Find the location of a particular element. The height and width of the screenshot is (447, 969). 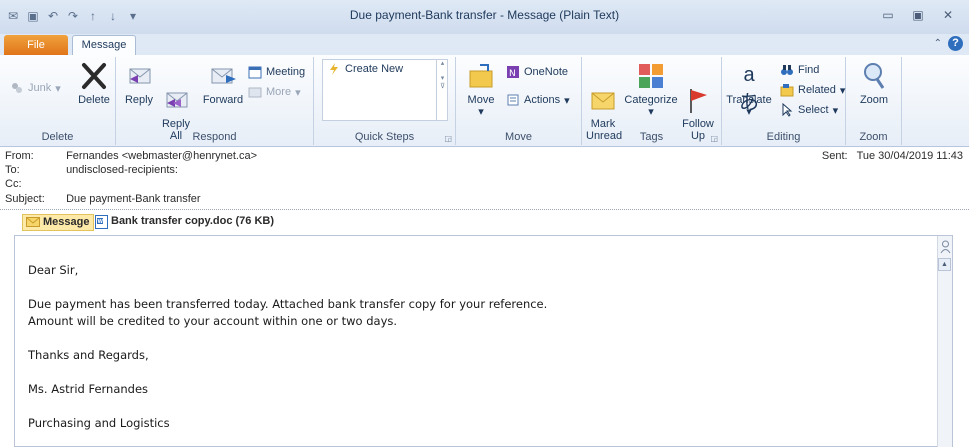

subject-label: Subject: is located at coordinates (25, 199).